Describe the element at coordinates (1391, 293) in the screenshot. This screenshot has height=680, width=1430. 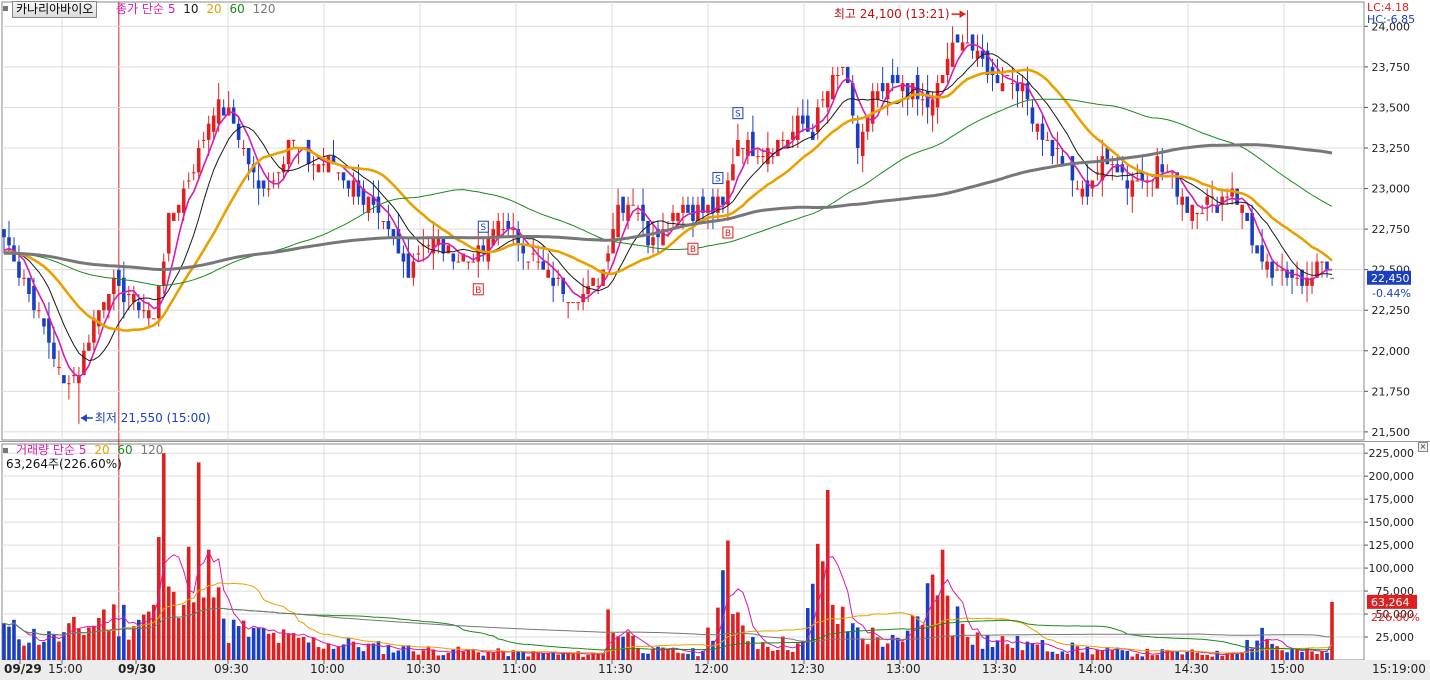
I see `current-change-label: -0.44%` at that location.